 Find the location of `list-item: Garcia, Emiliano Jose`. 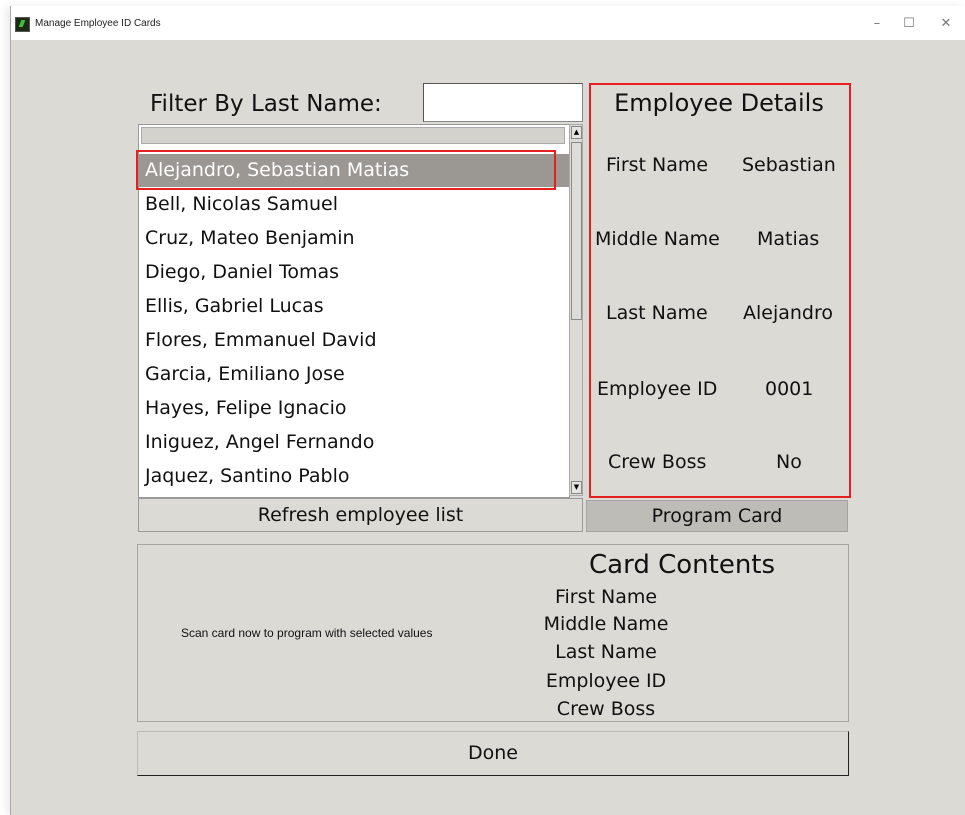

list-item: Garcia, Emiliano Jose is located at coordinates (354, 374).